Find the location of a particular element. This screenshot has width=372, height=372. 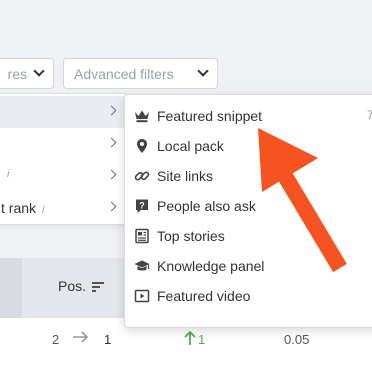

newspaper-icon is located at coordinates (142, 236).